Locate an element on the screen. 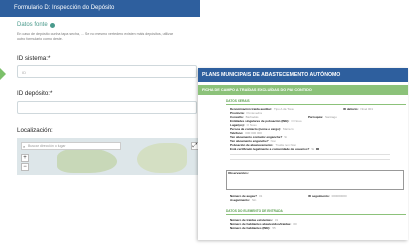 The height and width of the screenshot is (245, 409). section-general: DATOS XERAIS is located at coordinates (238, 101).